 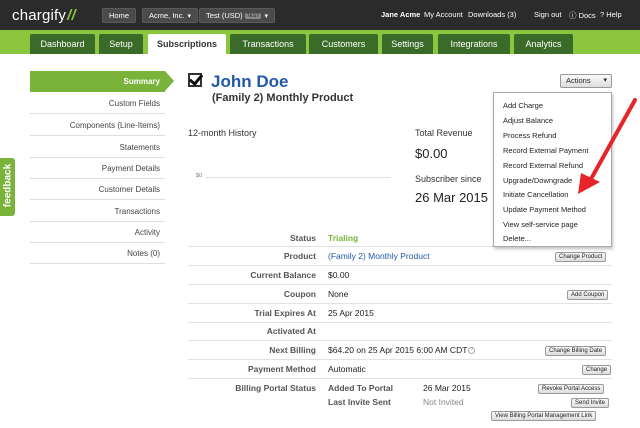 What do you see at coordinates (44, 15) in the screenshot?
I see `chargify-logo: chargify//` at bounding box center [44, 15].